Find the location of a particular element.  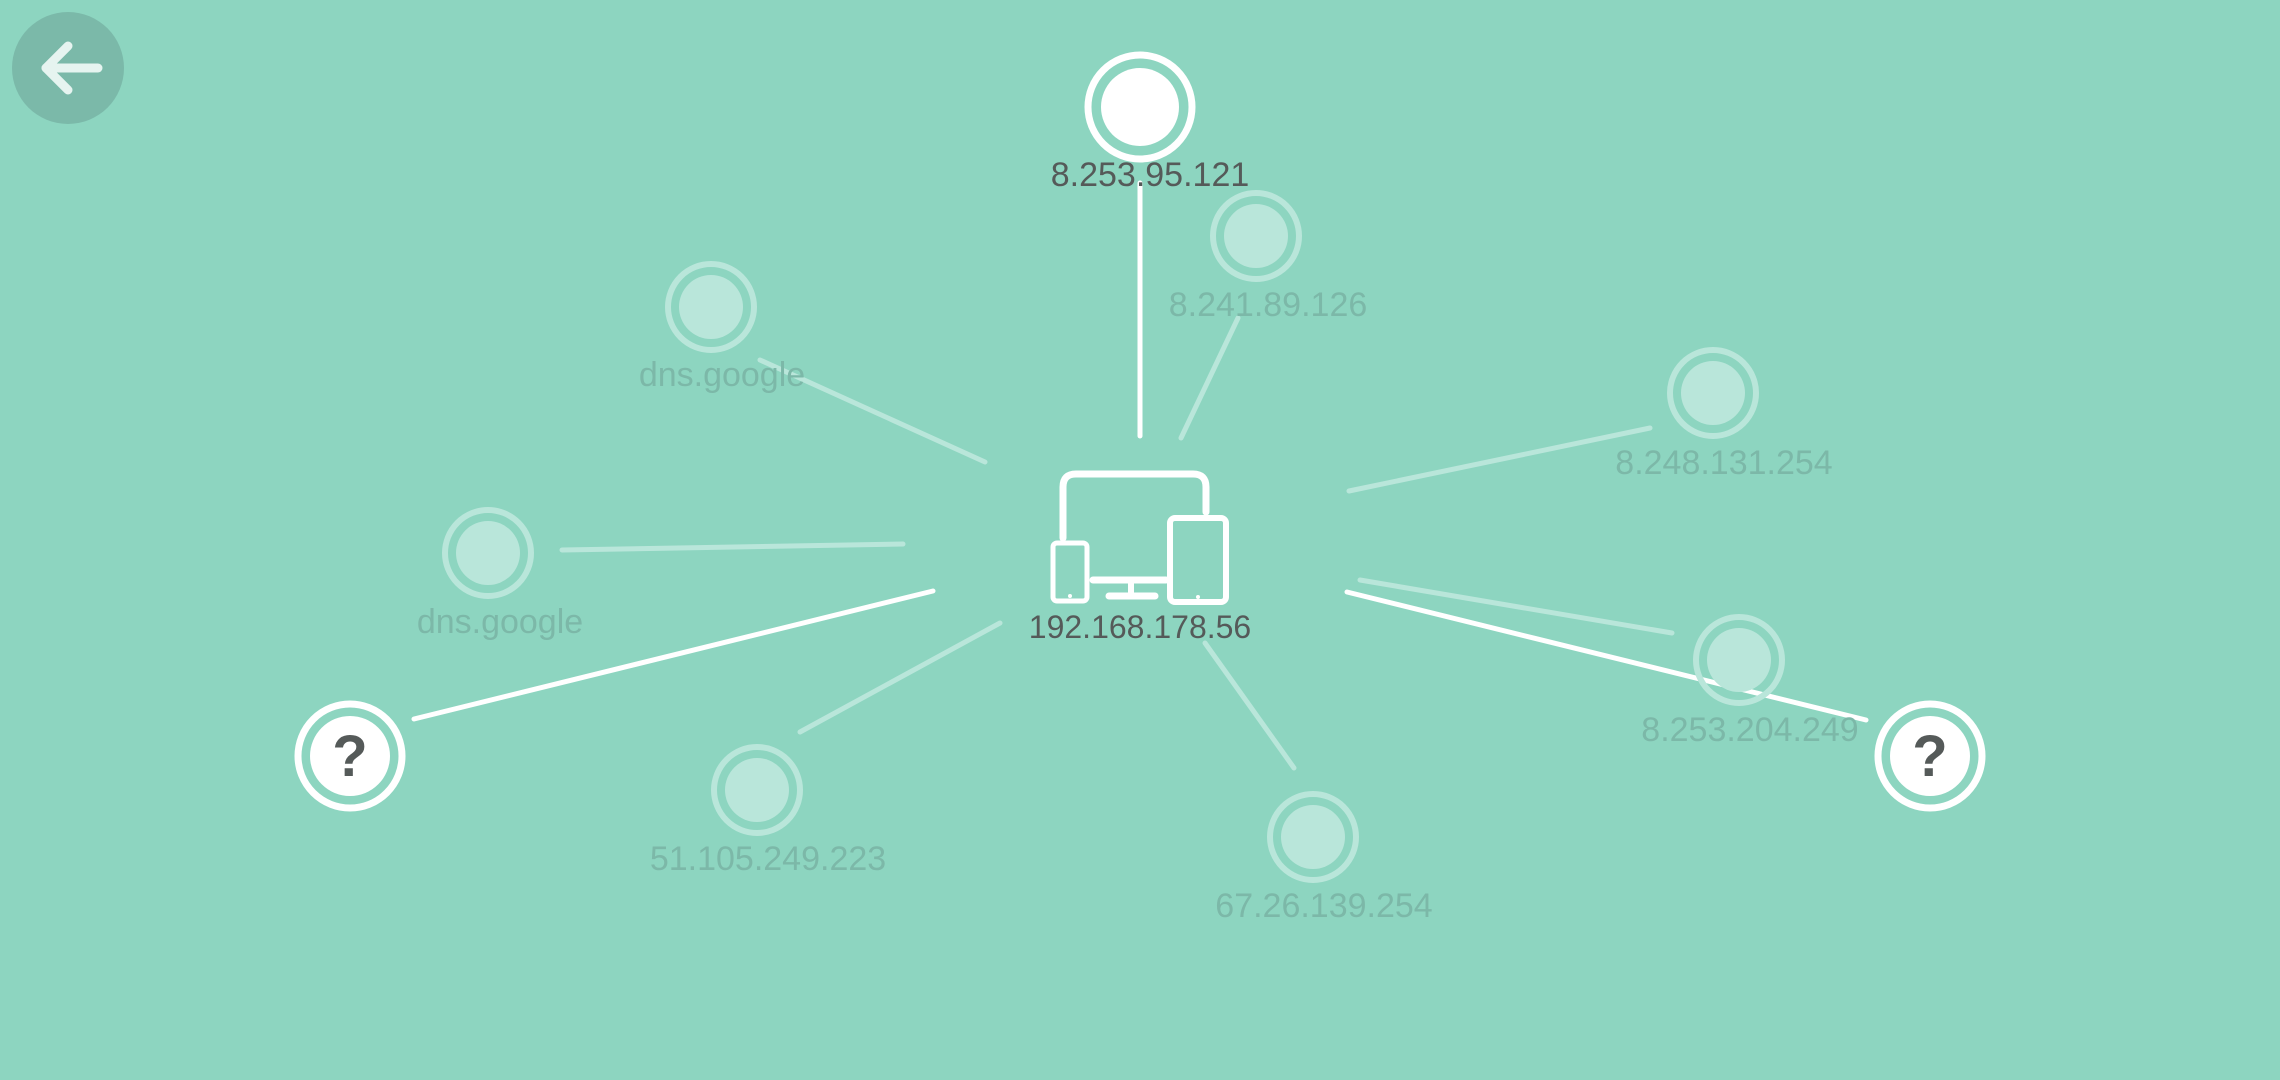

host-label-h2: dns.google is located at coordinates (722, 375).